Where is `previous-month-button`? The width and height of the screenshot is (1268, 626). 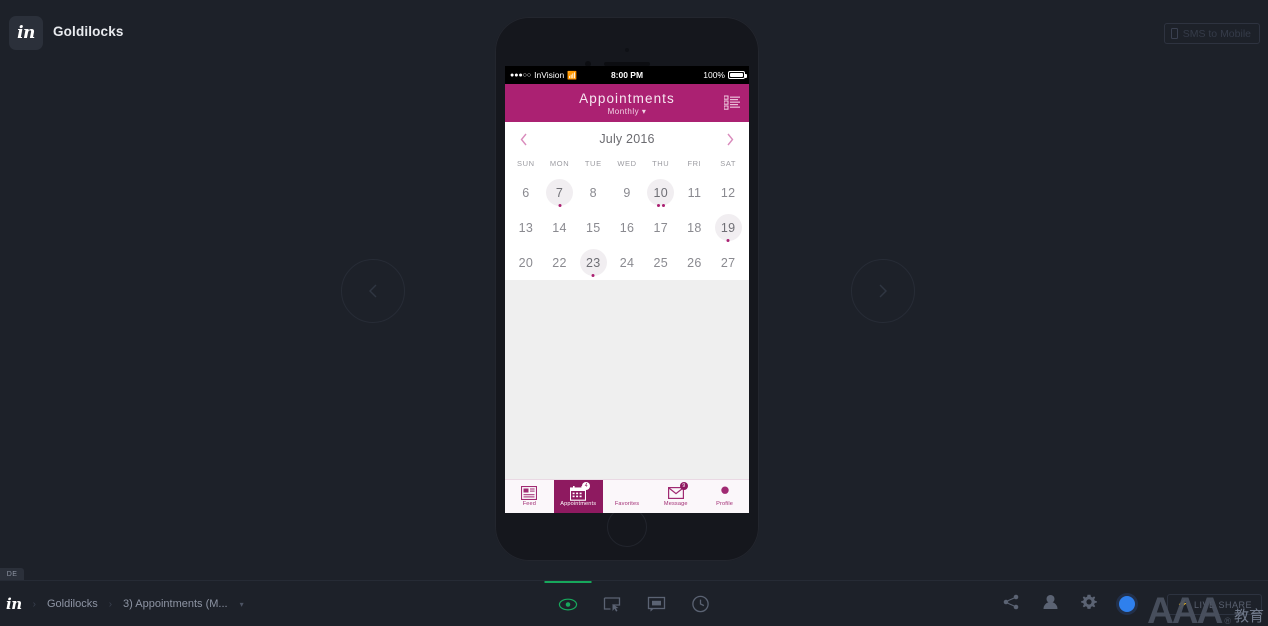 previous-month-button is located at coordinates (524, 139).